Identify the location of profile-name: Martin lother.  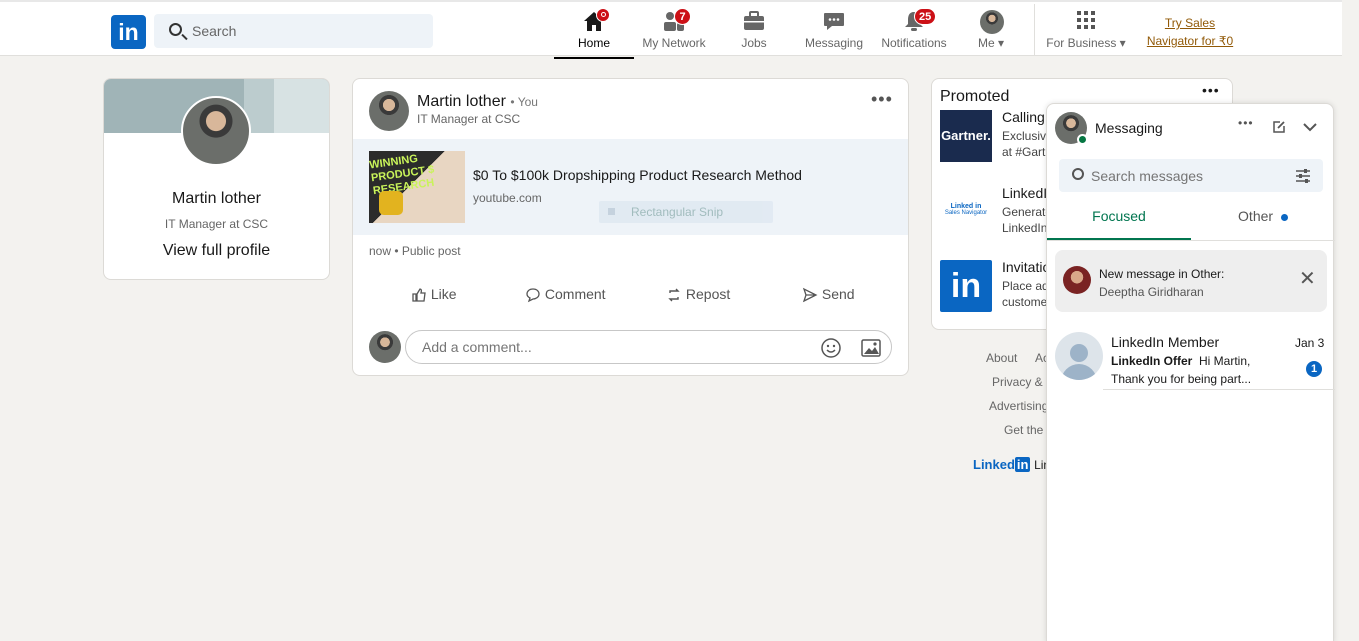
(216, 199).